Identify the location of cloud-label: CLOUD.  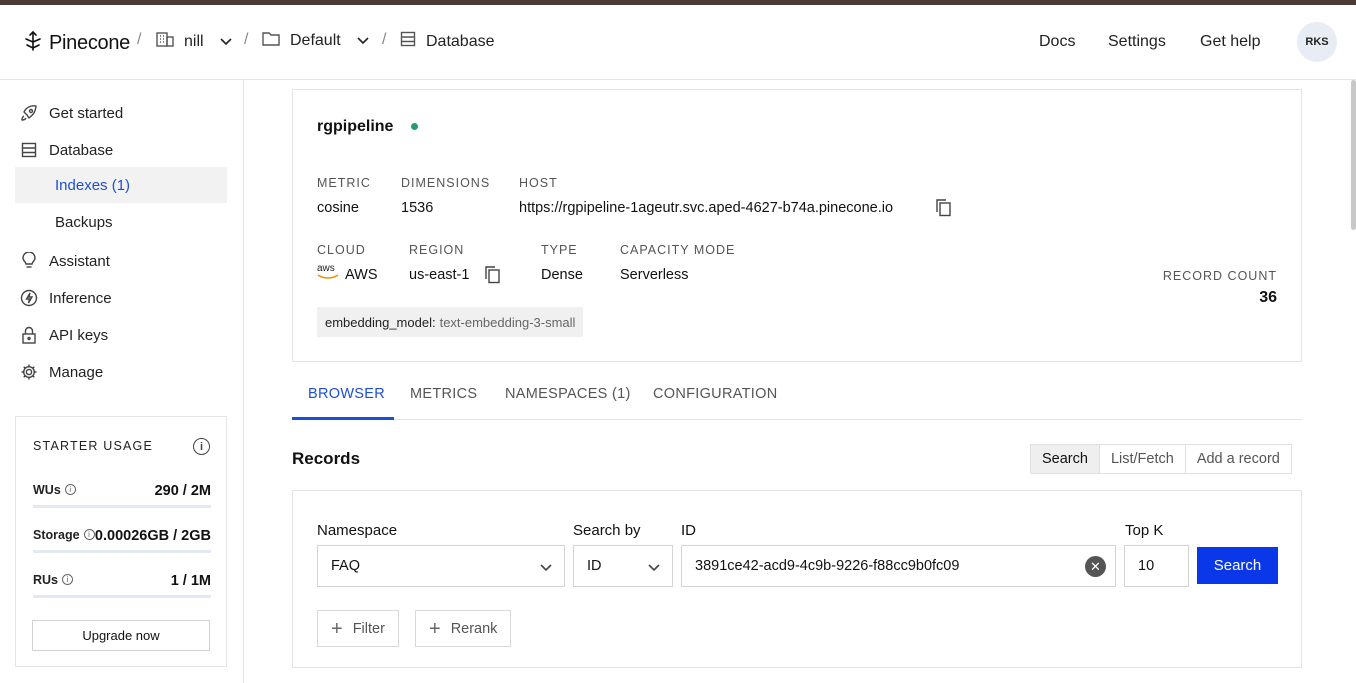
(341, 250).